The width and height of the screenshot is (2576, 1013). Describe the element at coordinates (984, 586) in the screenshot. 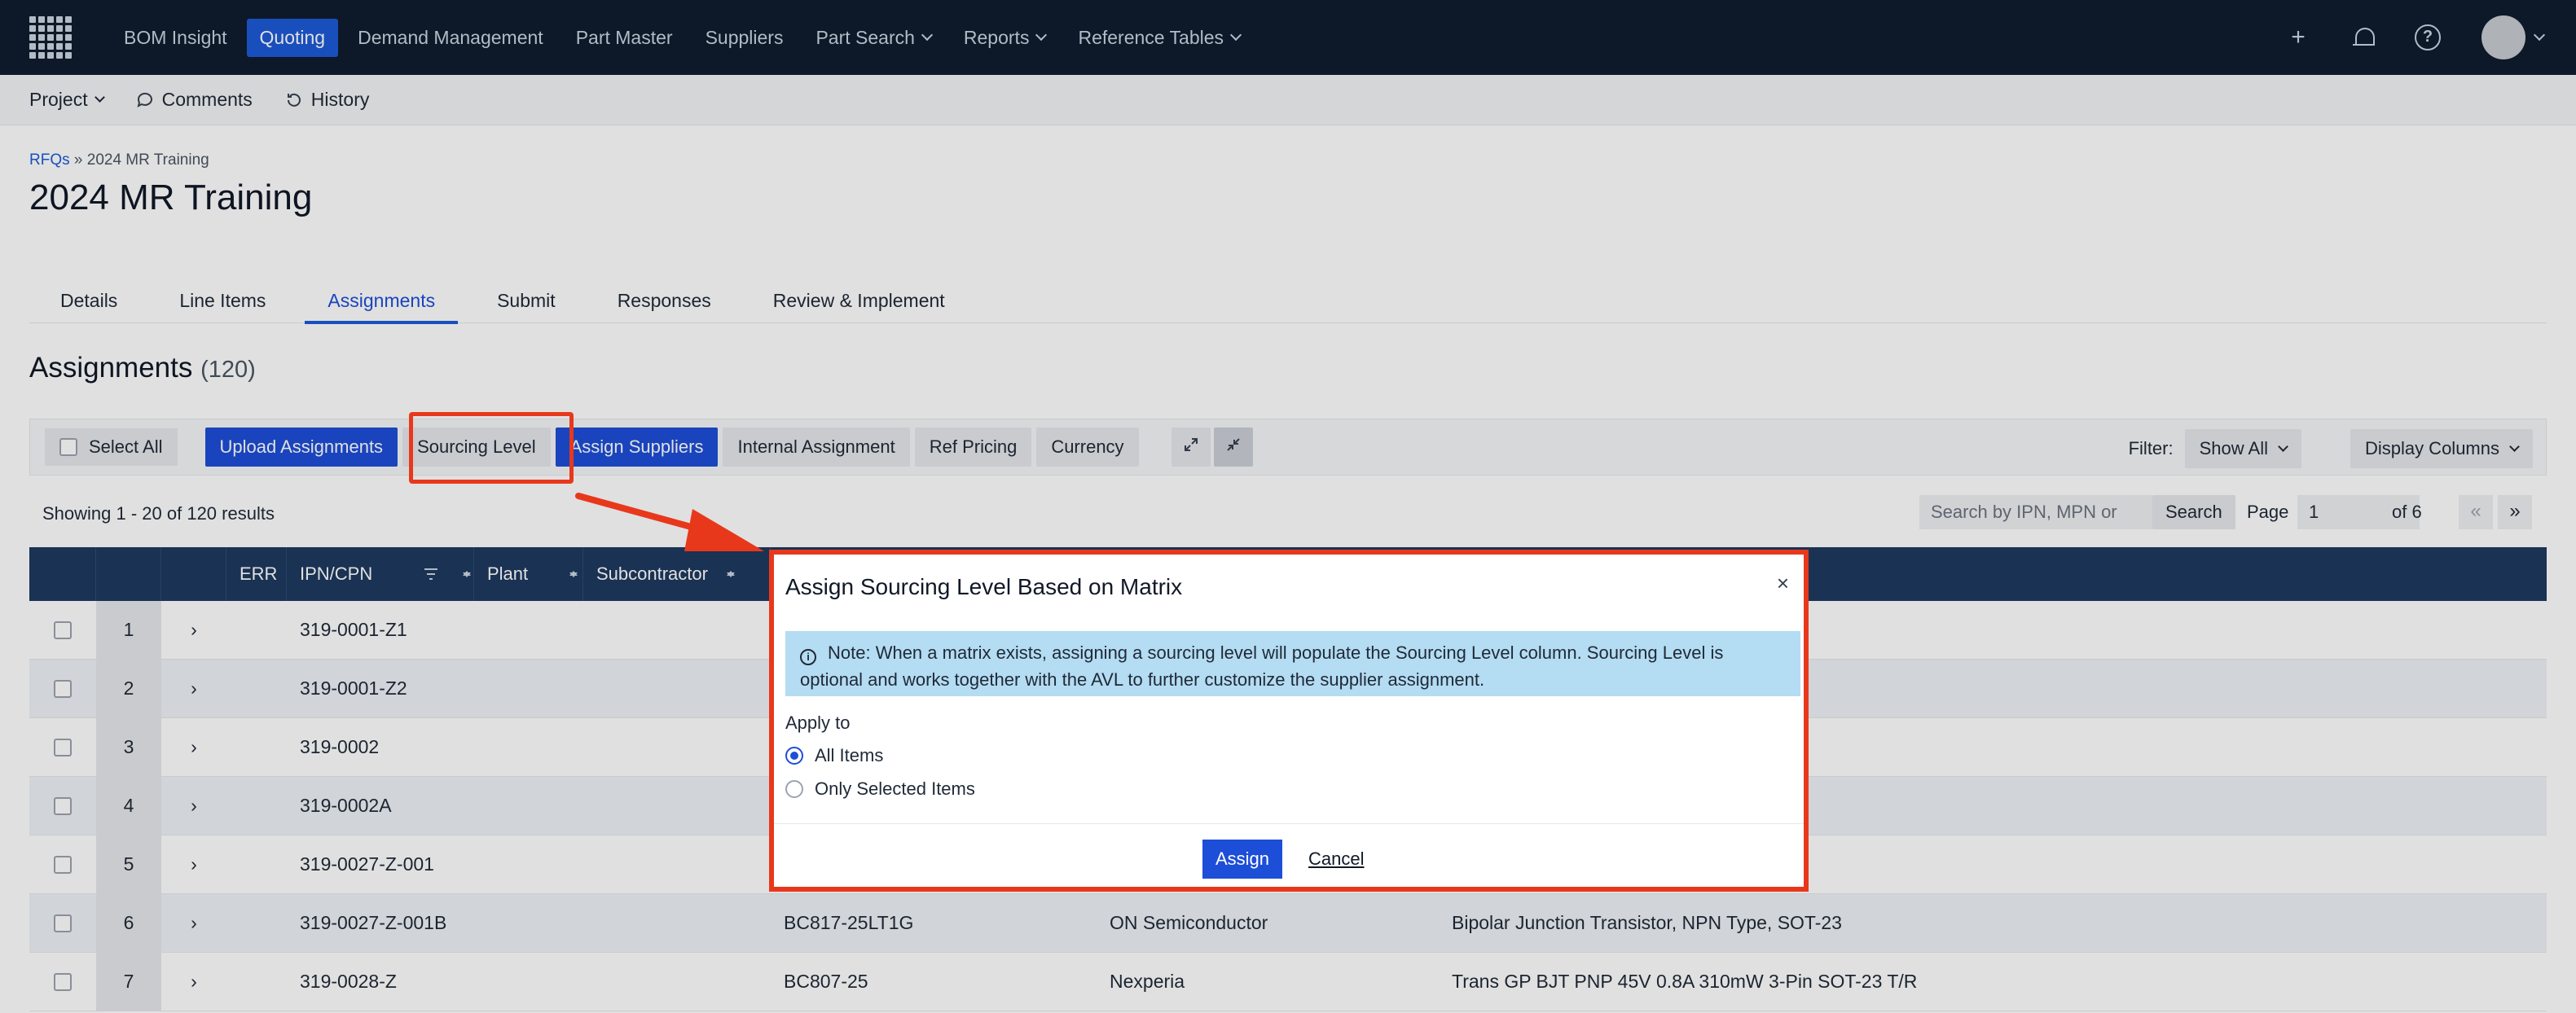

I see `modal-title: Assign Sourcing Level Based on Matrix` at that location.